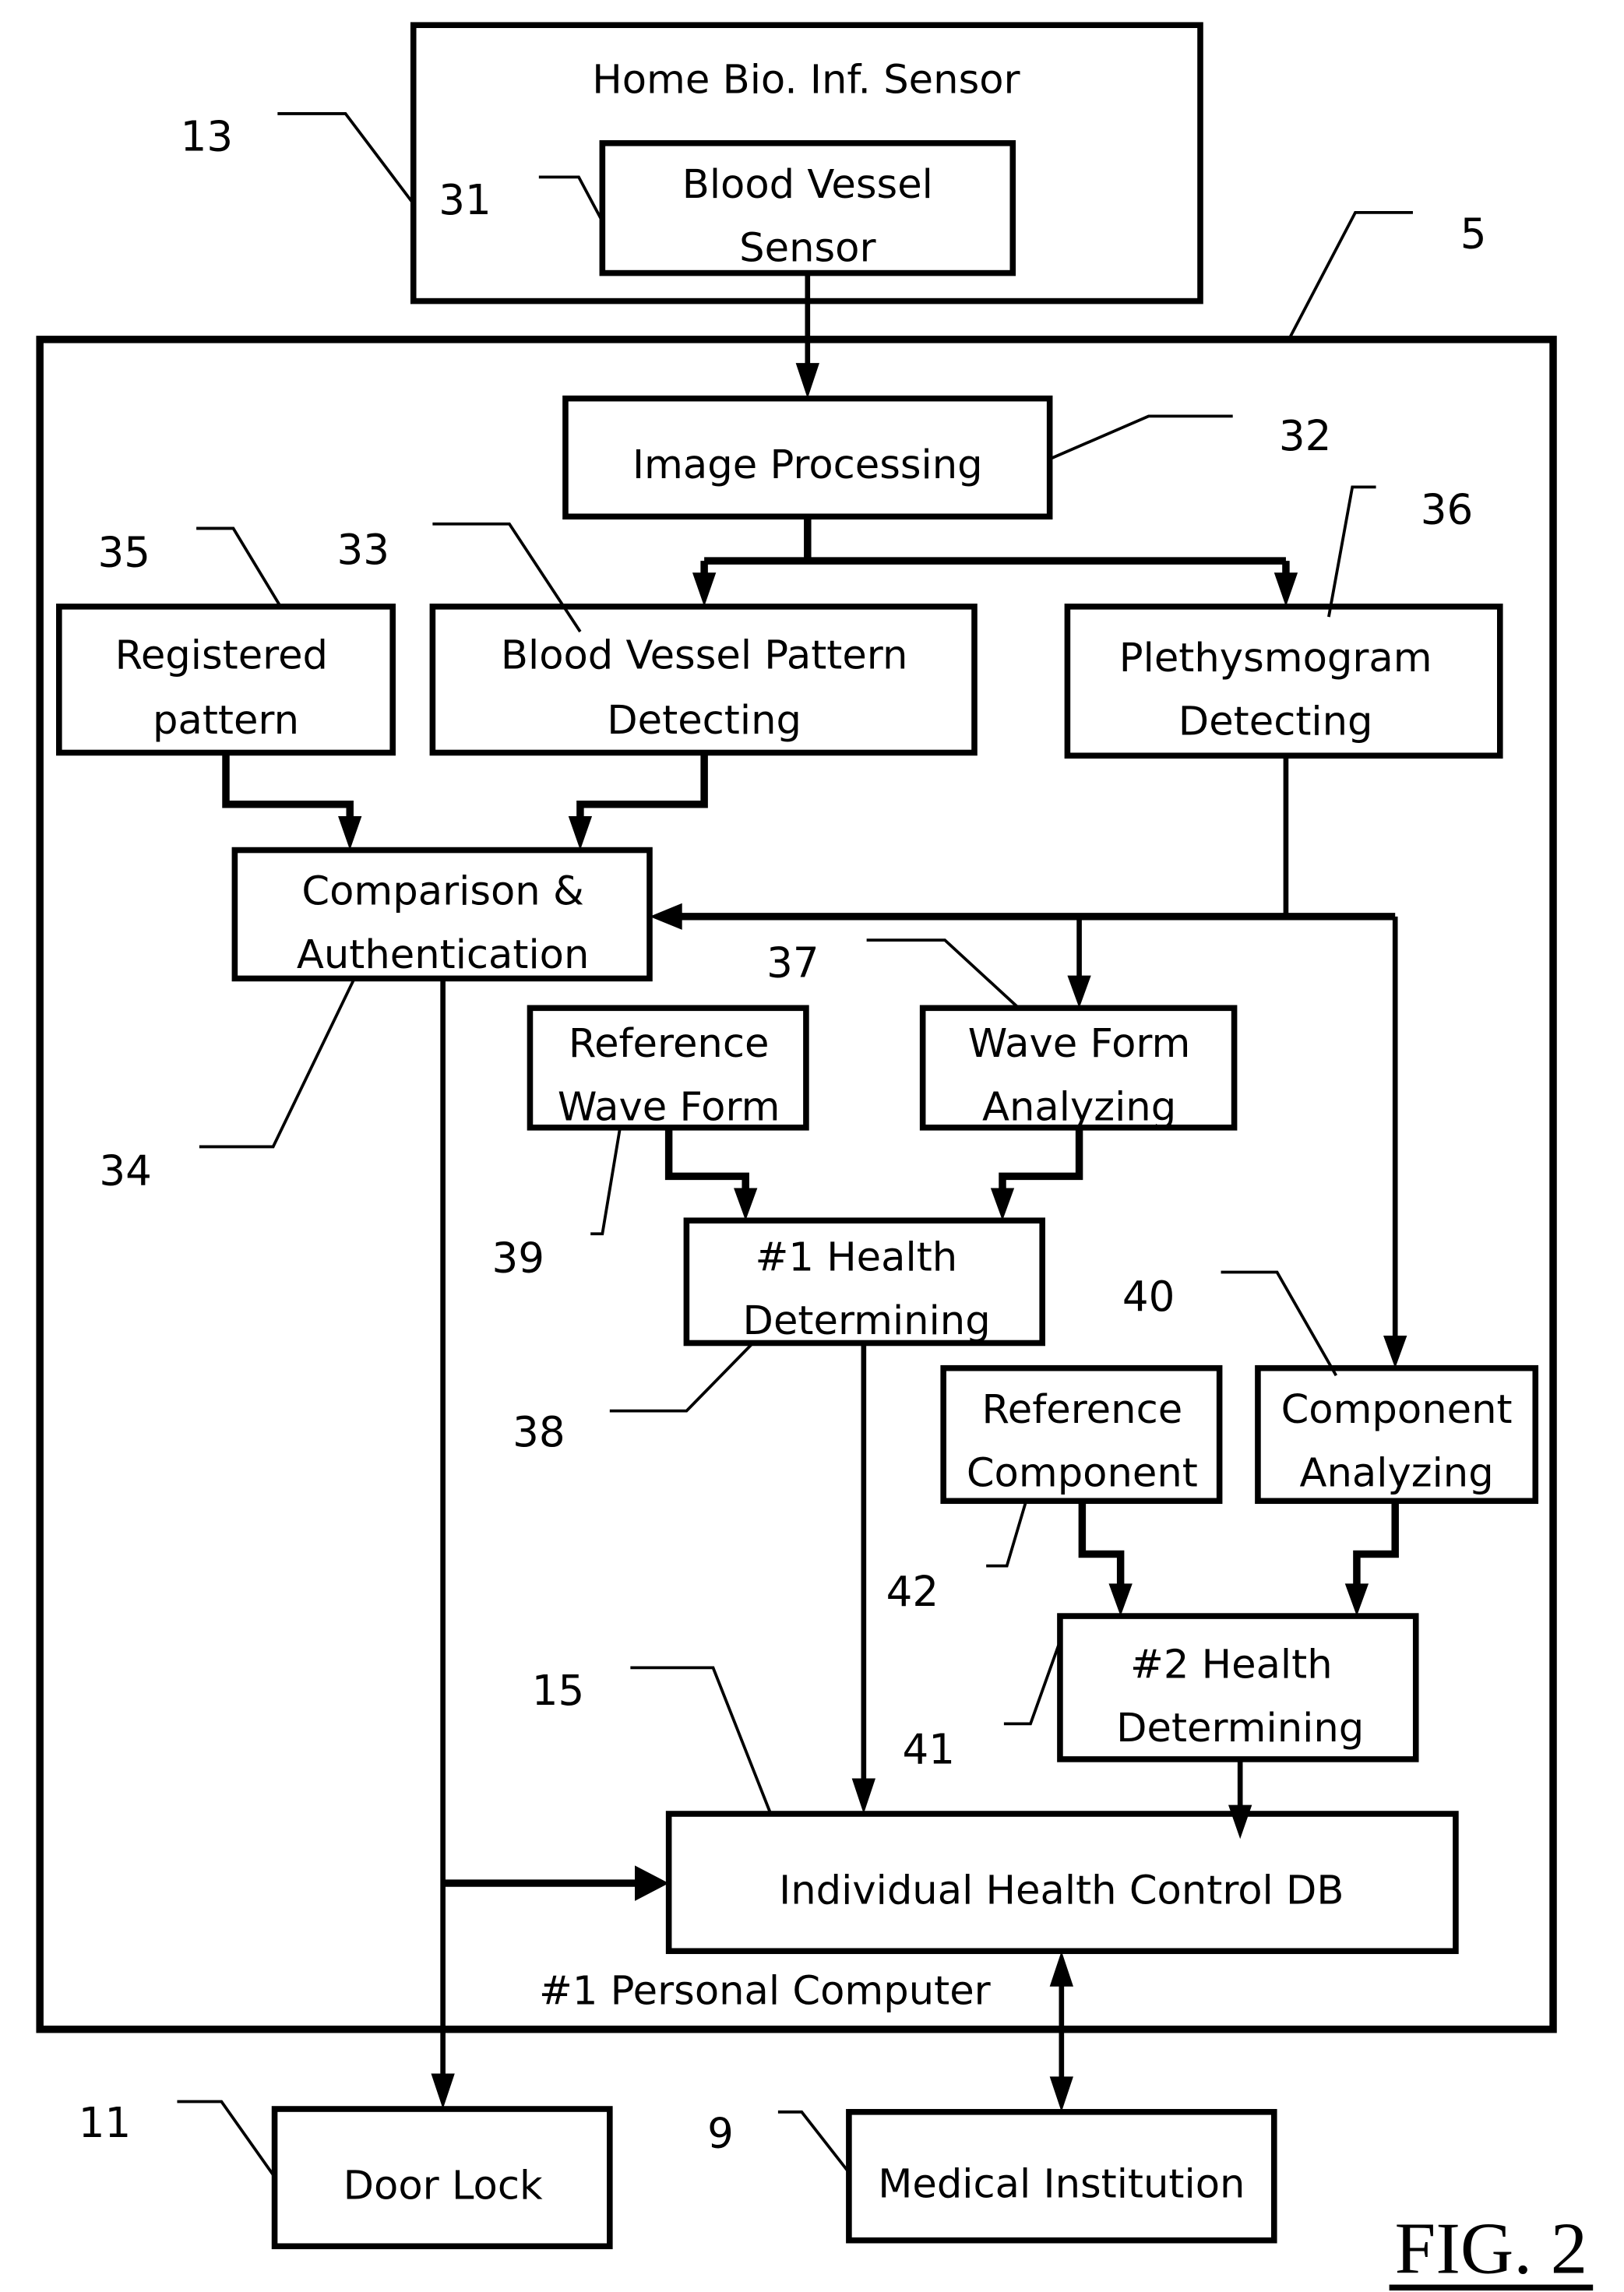 This screenshot has width=1624, height=2292. I want to click on registered-pattern-block: Registered pattern, so click(226, 680).